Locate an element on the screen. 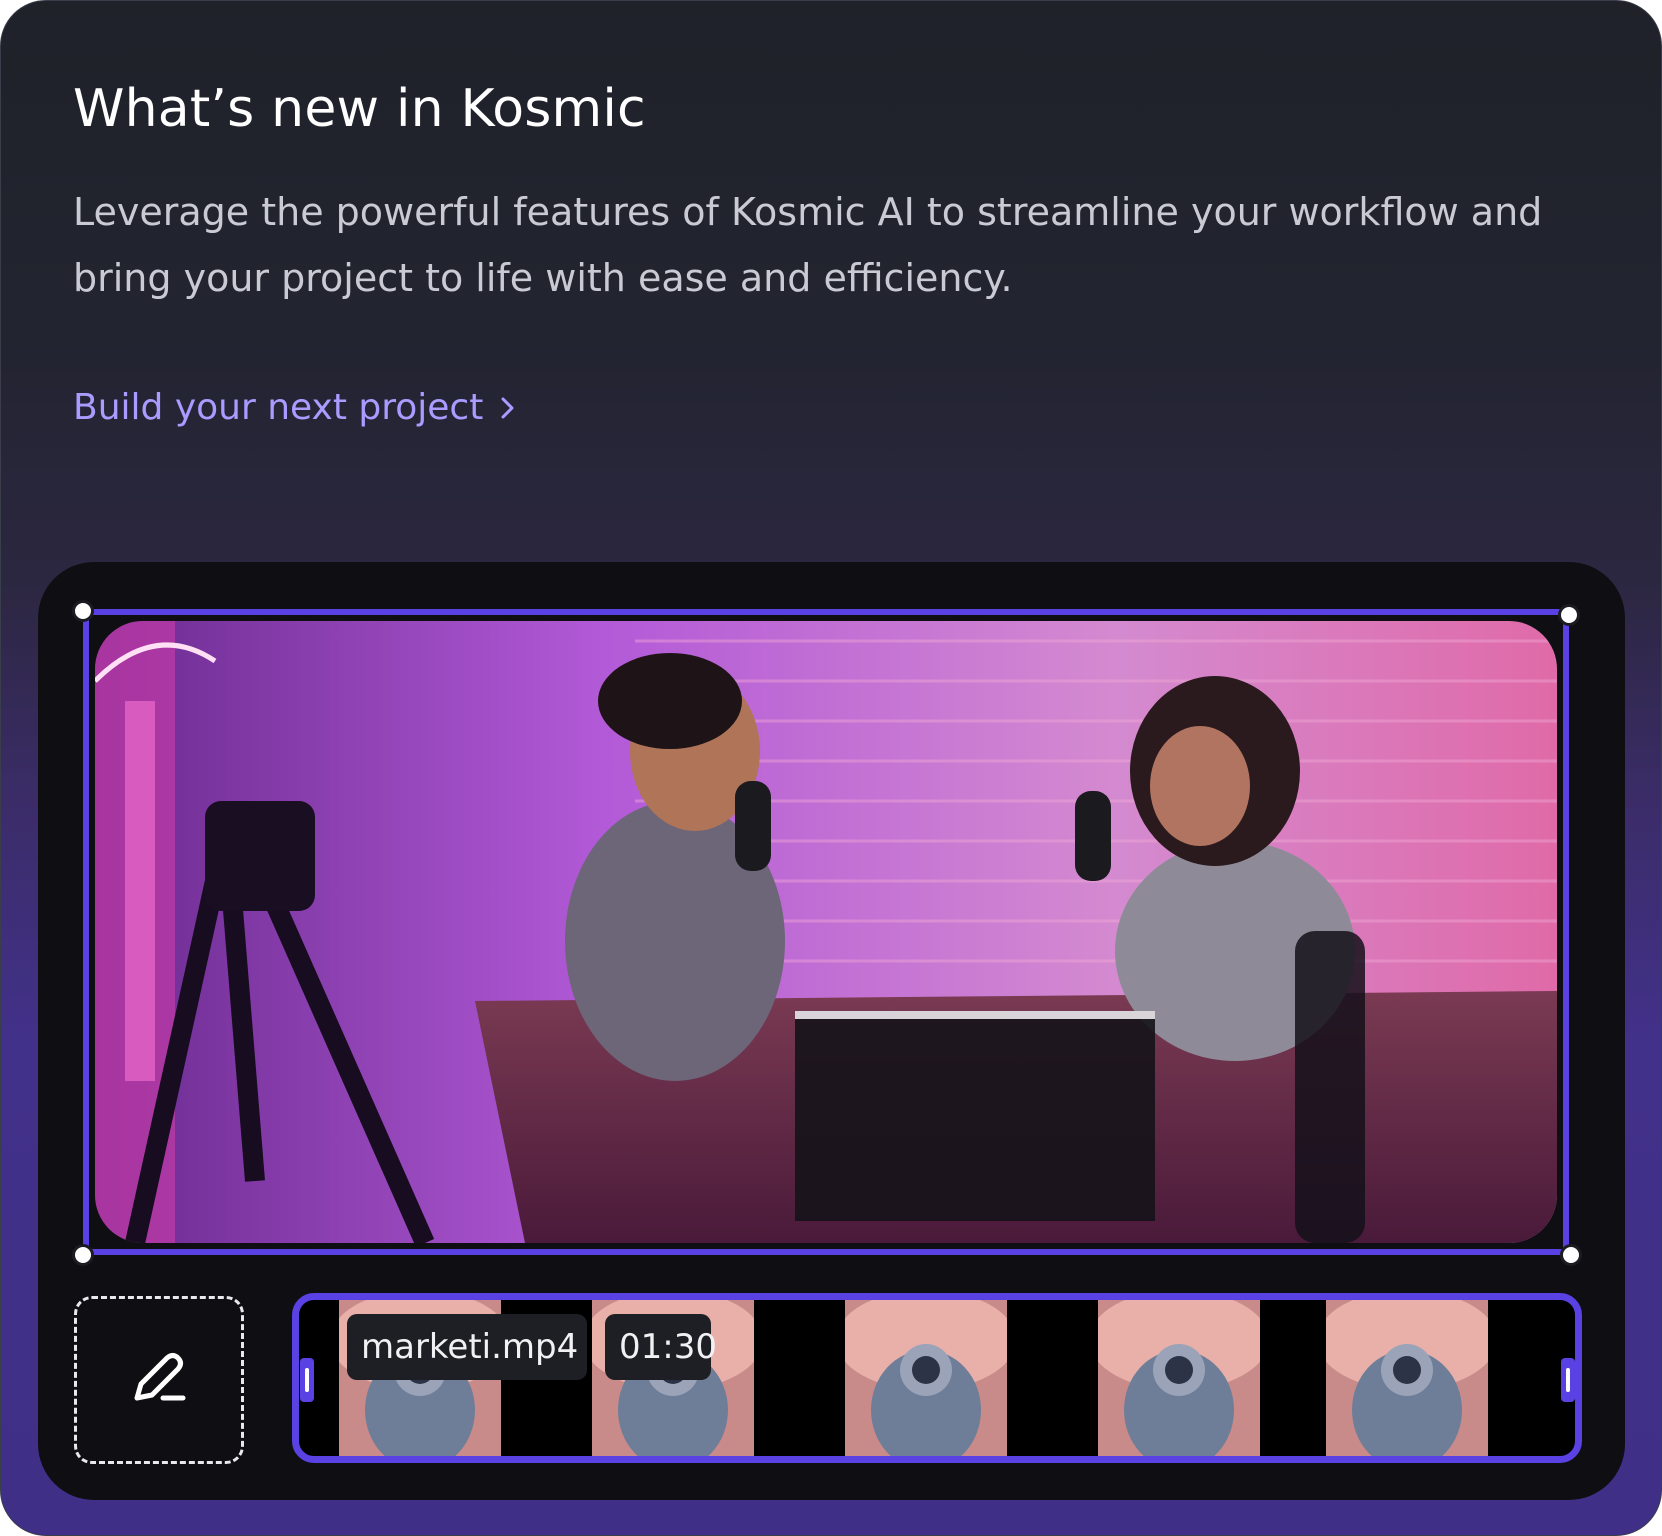  resize-handle-bottom-left is located at coordinates (83, 1255).